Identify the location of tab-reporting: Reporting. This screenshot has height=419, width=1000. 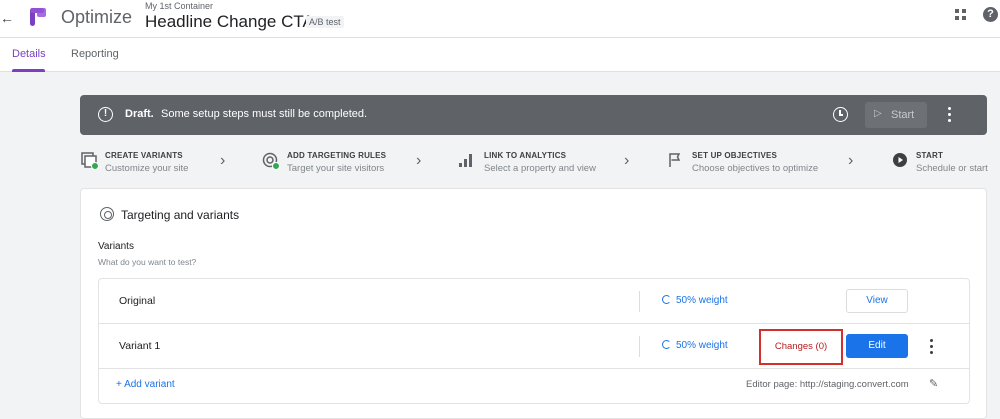
(95, 54).